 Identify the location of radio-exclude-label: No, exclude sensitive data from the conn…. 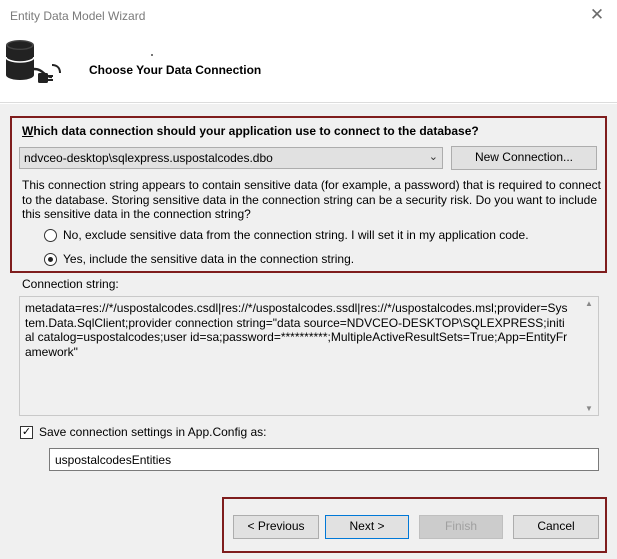
(296, 235).